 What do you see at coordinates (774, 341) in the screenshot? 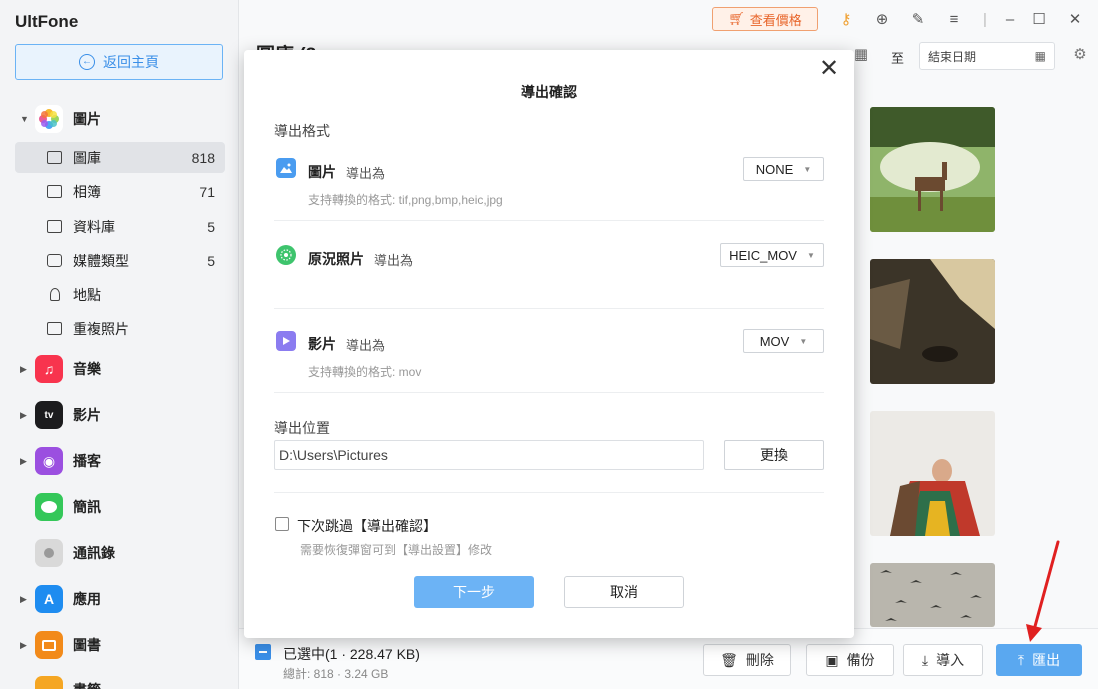
I see `dropdown-value: MOV` at bounding box center [774, 341].